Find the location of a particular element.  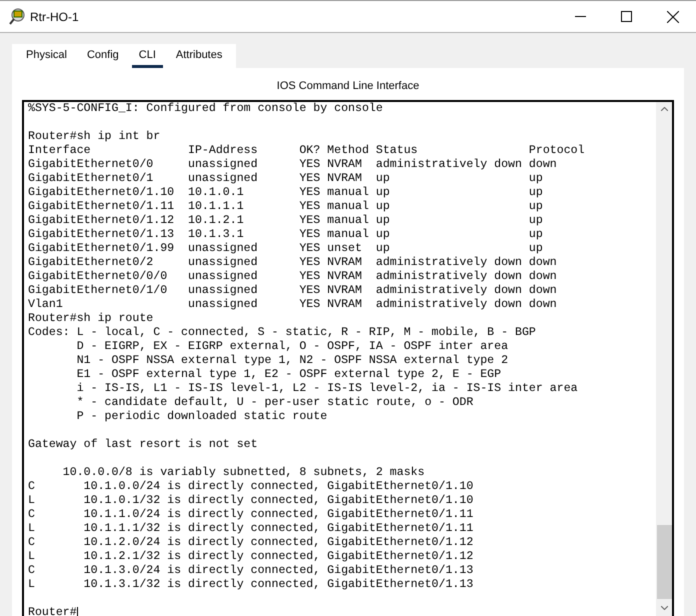

console-line: * - candidate default, U - per-user static route, o - ODR is located at coordinates (275, 403).